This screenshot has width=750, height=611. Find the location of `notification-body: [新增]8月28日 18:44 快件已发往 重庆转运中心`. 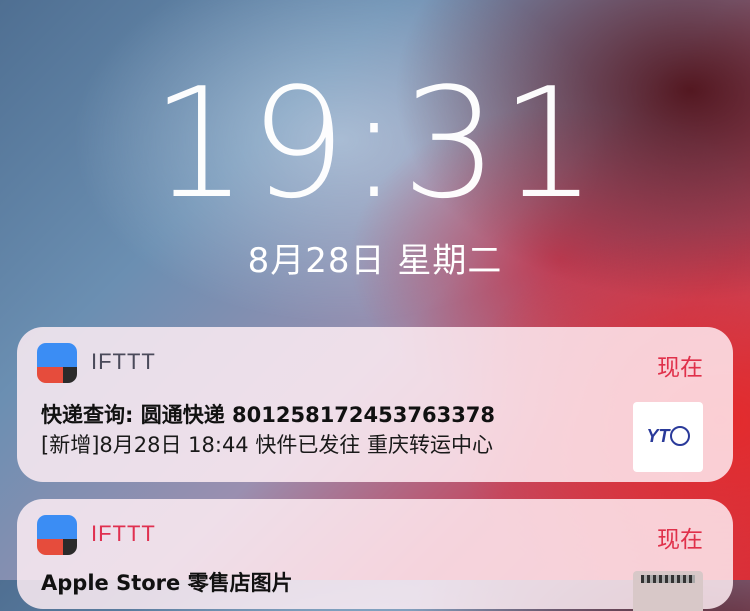

notification-body: [新增]8月28日 18:44 快件已发往 重庆转运中心 is located at coordinates (267, 445).